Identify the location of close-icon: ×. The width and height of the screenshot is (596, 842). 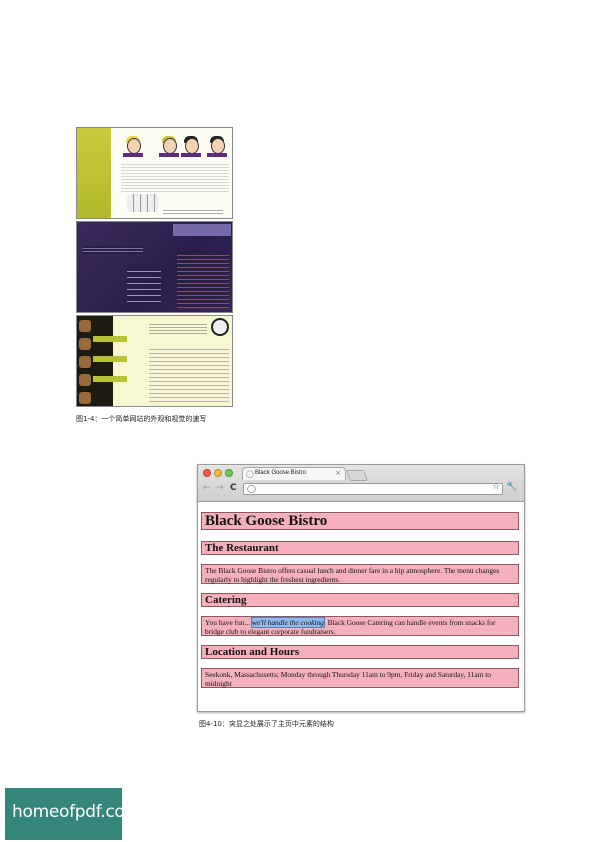
(338, 473).